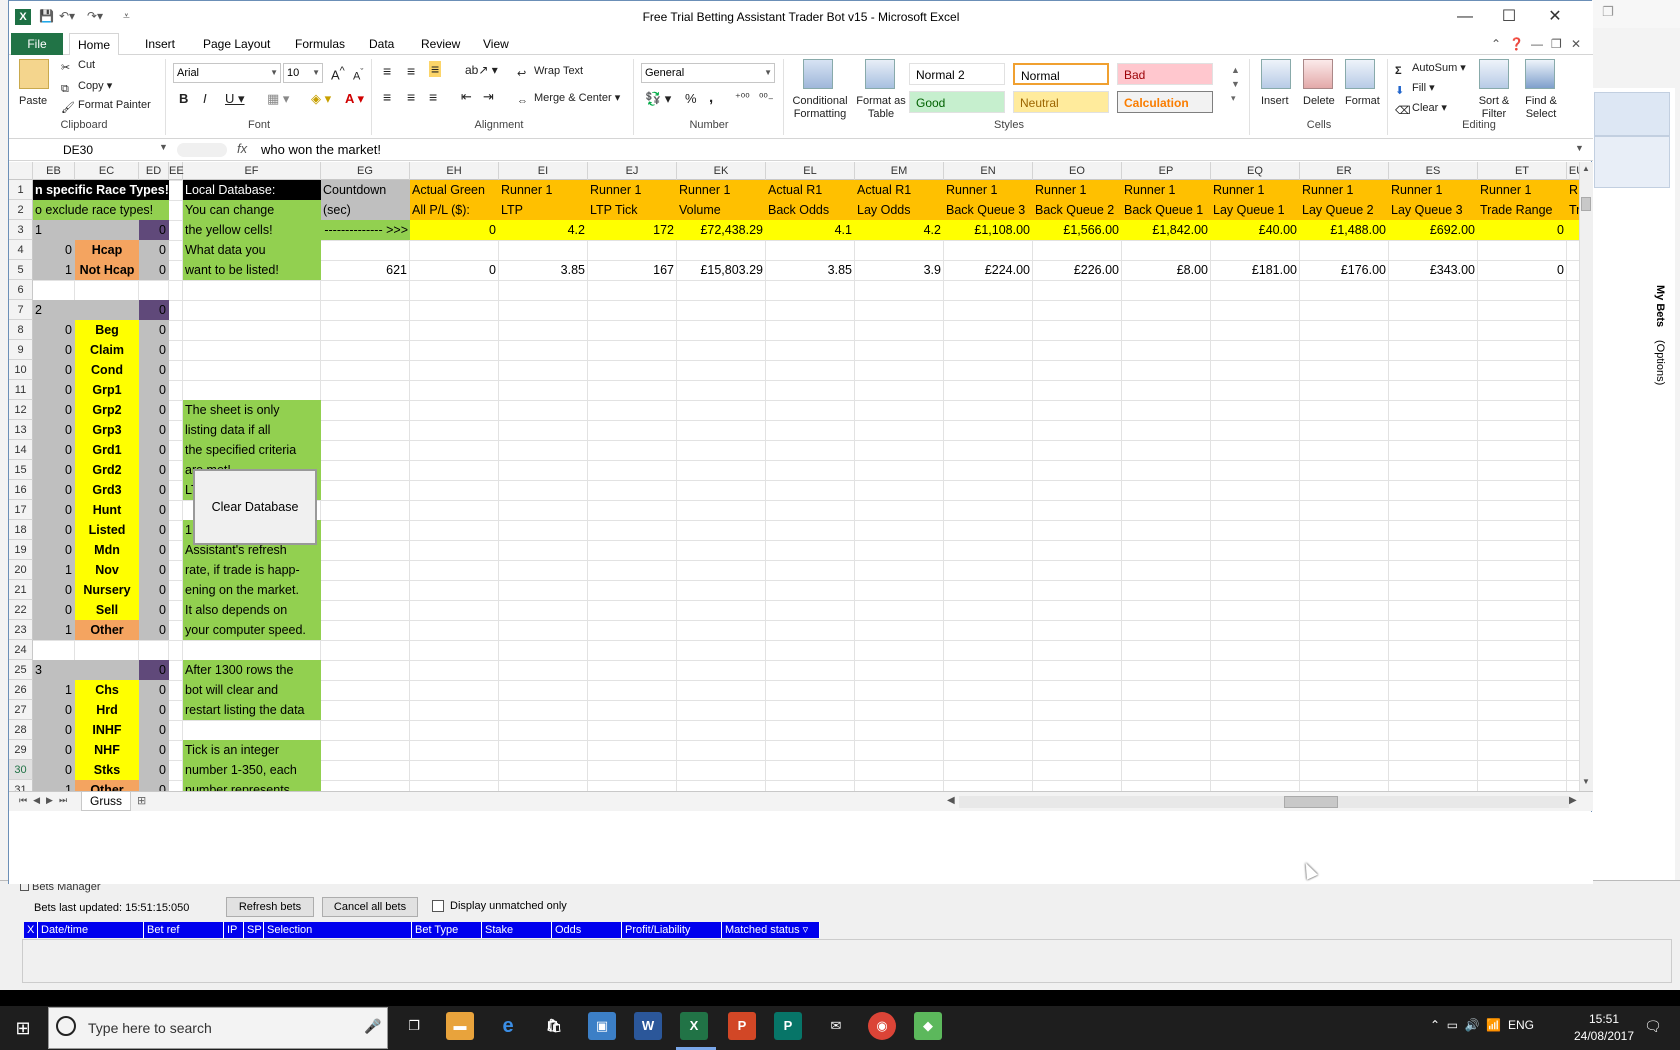  Describe the element at coordinates (721, 210) in the screenshot. I see `data-header-cell: Volume` at that location.